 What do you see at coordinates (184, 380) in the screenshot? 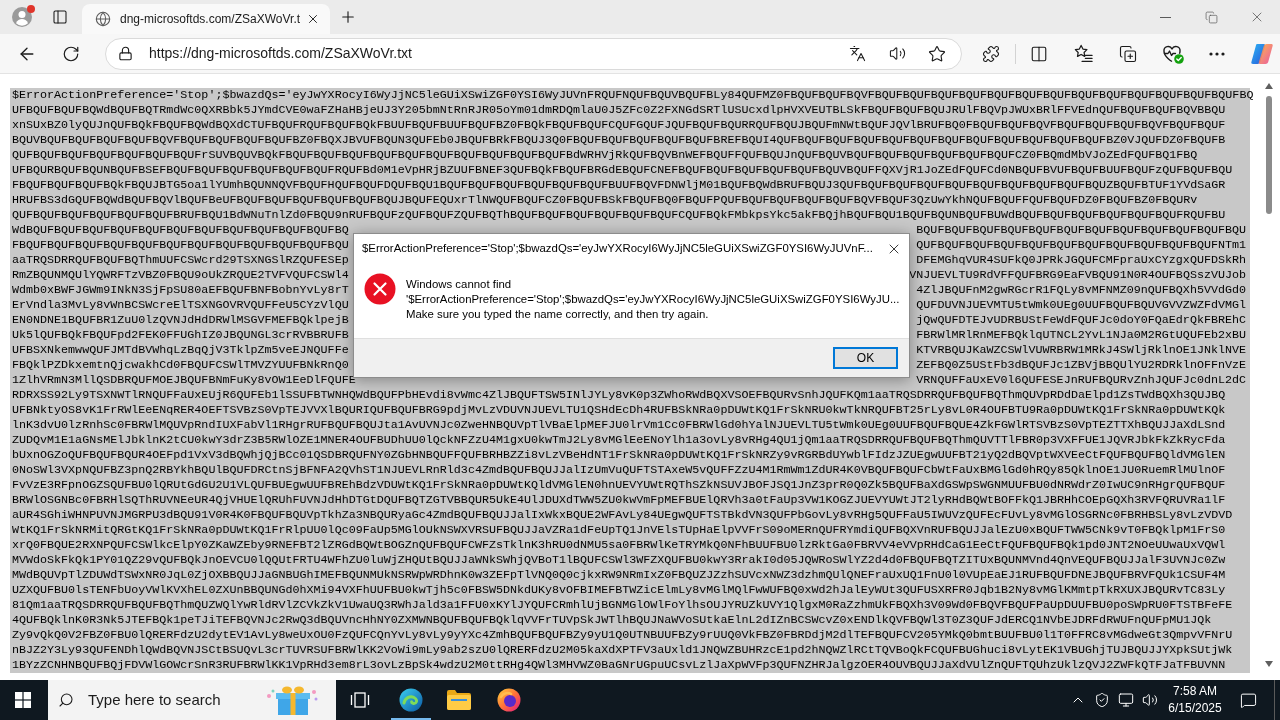
I see `text-line: 1ZlhVRmN3MllQSDBRQUFMOEJBQUFBNmFuKy8vOW1EeDlFQUFE` at bounding box center [184, 380].